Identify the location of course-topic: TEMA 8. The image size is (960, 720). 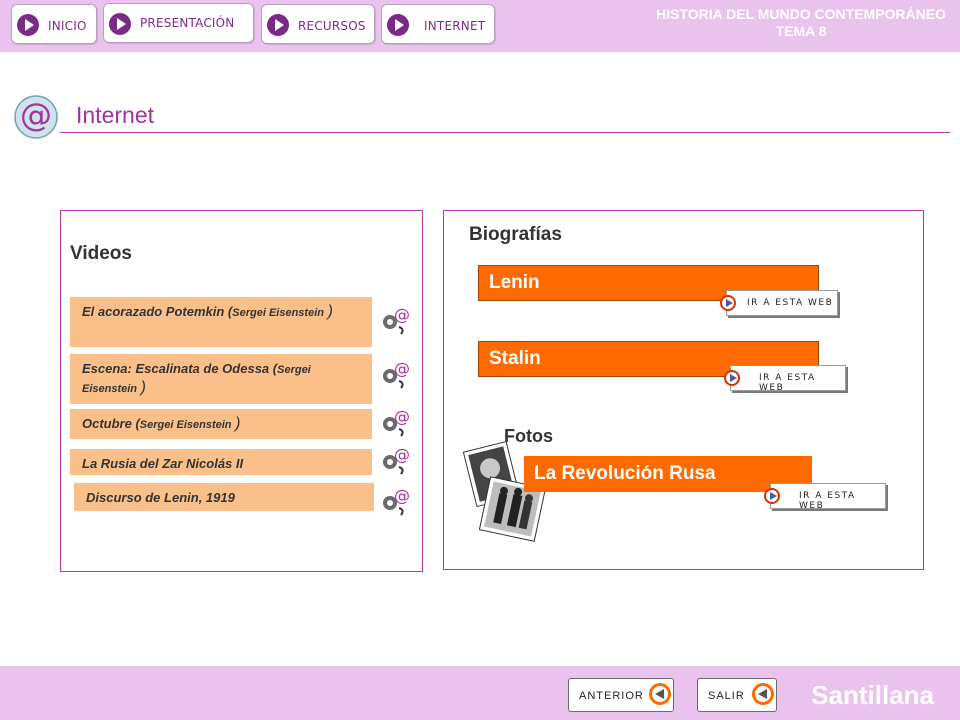
(801, 31).